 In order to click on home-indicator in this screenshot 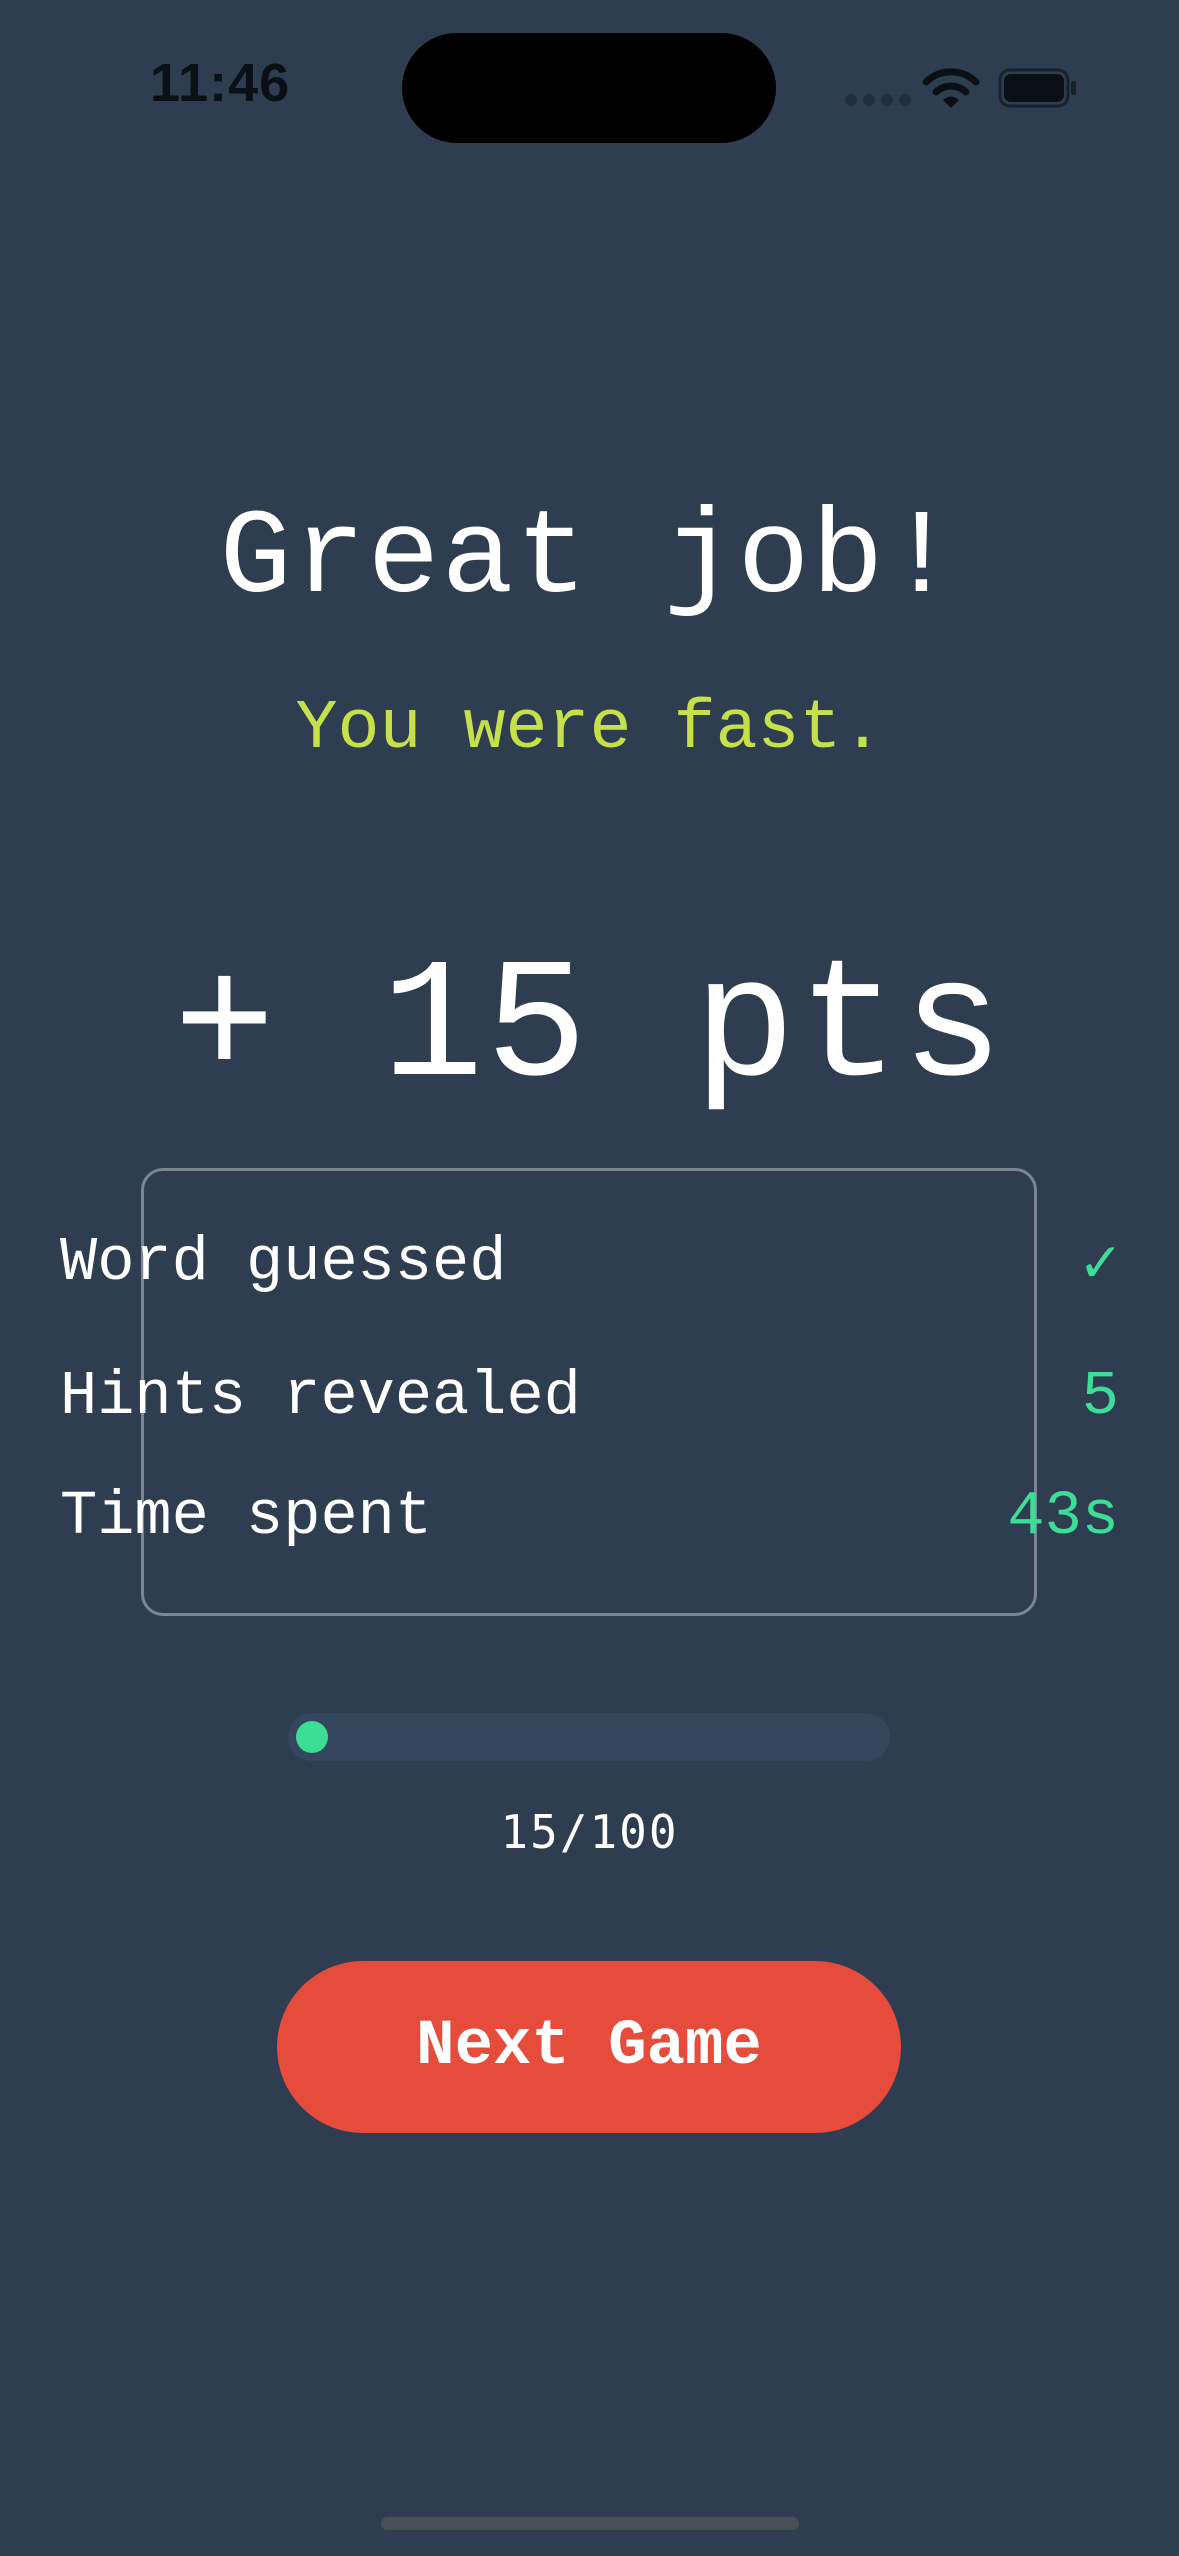, I will do `click(590, 2523)`.